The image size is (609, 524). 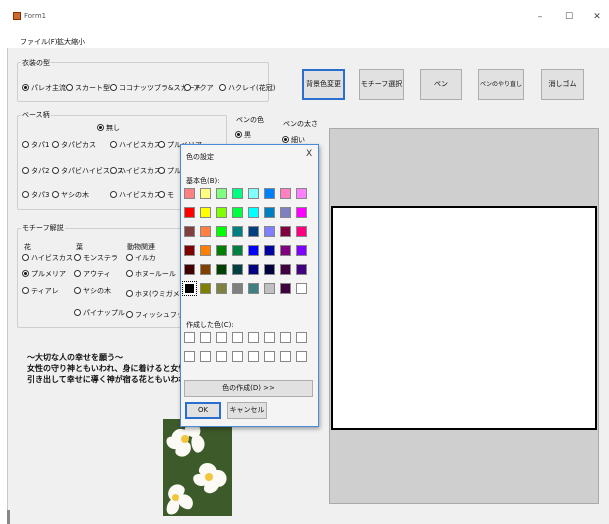 What do you see at coordinates (151, 274) in the screenshot?
I see `motif-honu-tail: ホヌ~ルール` at bounding box center [151, 274].